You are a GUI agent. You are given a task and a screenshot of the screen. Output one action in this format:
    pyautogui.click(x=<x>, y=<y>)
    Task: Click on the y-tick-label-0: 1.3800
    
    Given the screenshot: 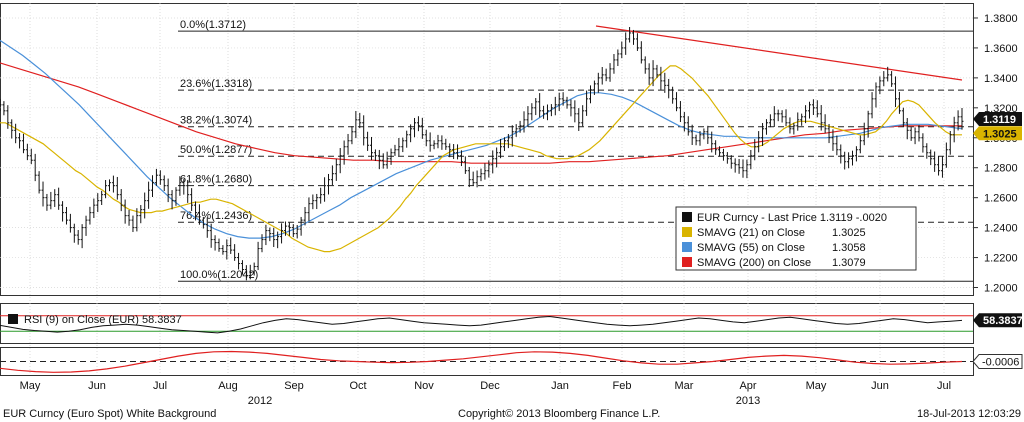 What is the action you would take?
    pyautogui.click(x=1001, y=19)
    